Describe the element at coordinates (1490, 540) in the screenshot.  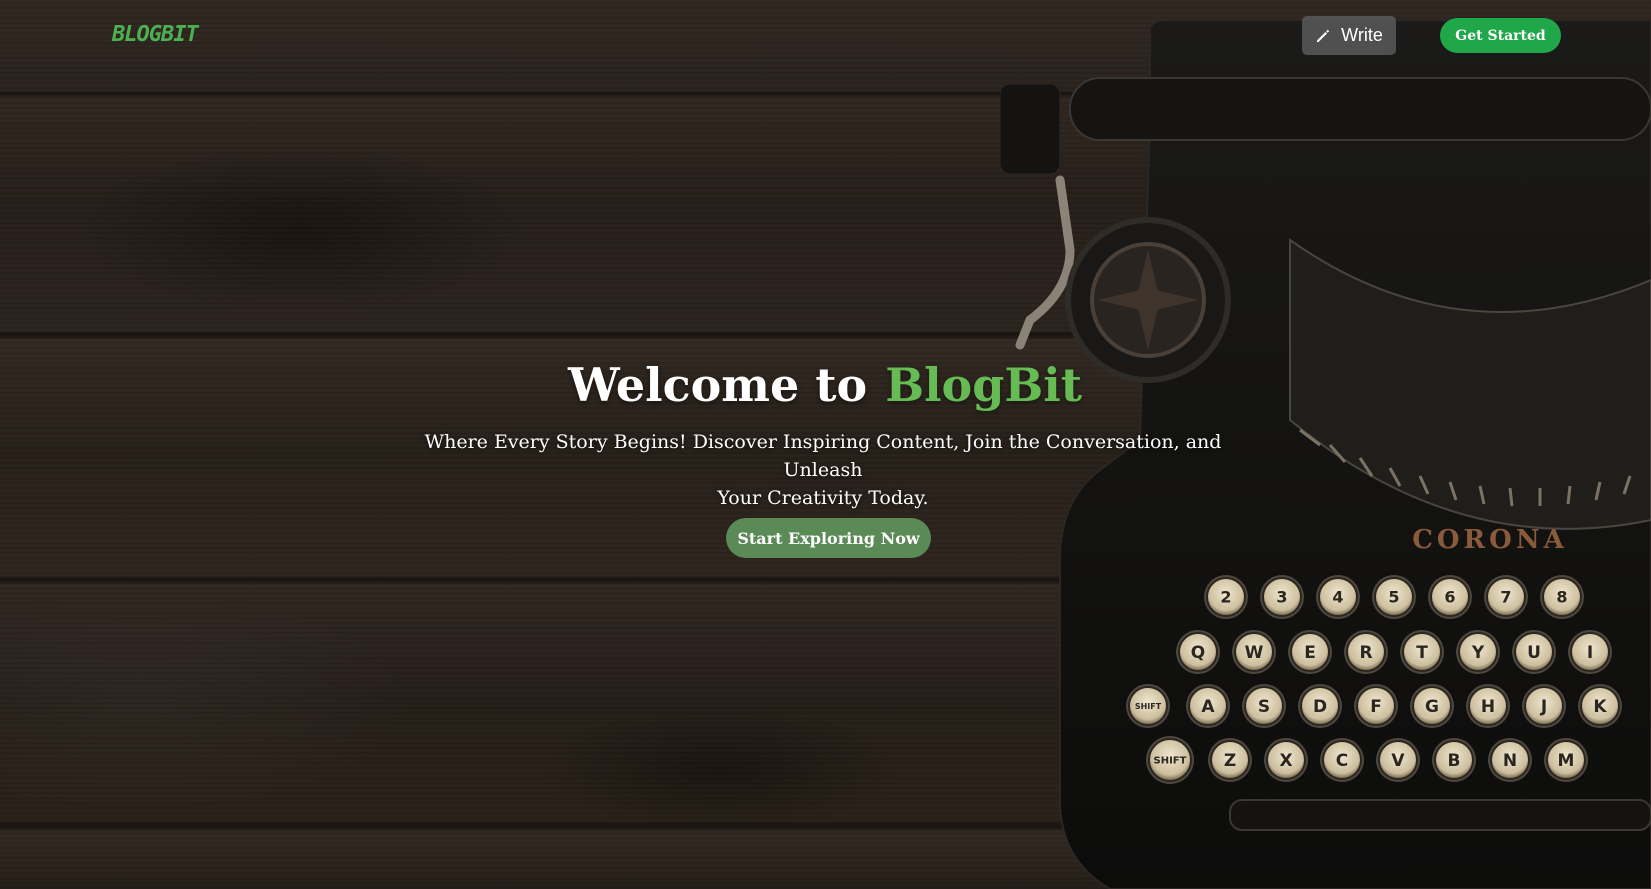
I see `typewriter-brand-plate: CORONA` at that location.